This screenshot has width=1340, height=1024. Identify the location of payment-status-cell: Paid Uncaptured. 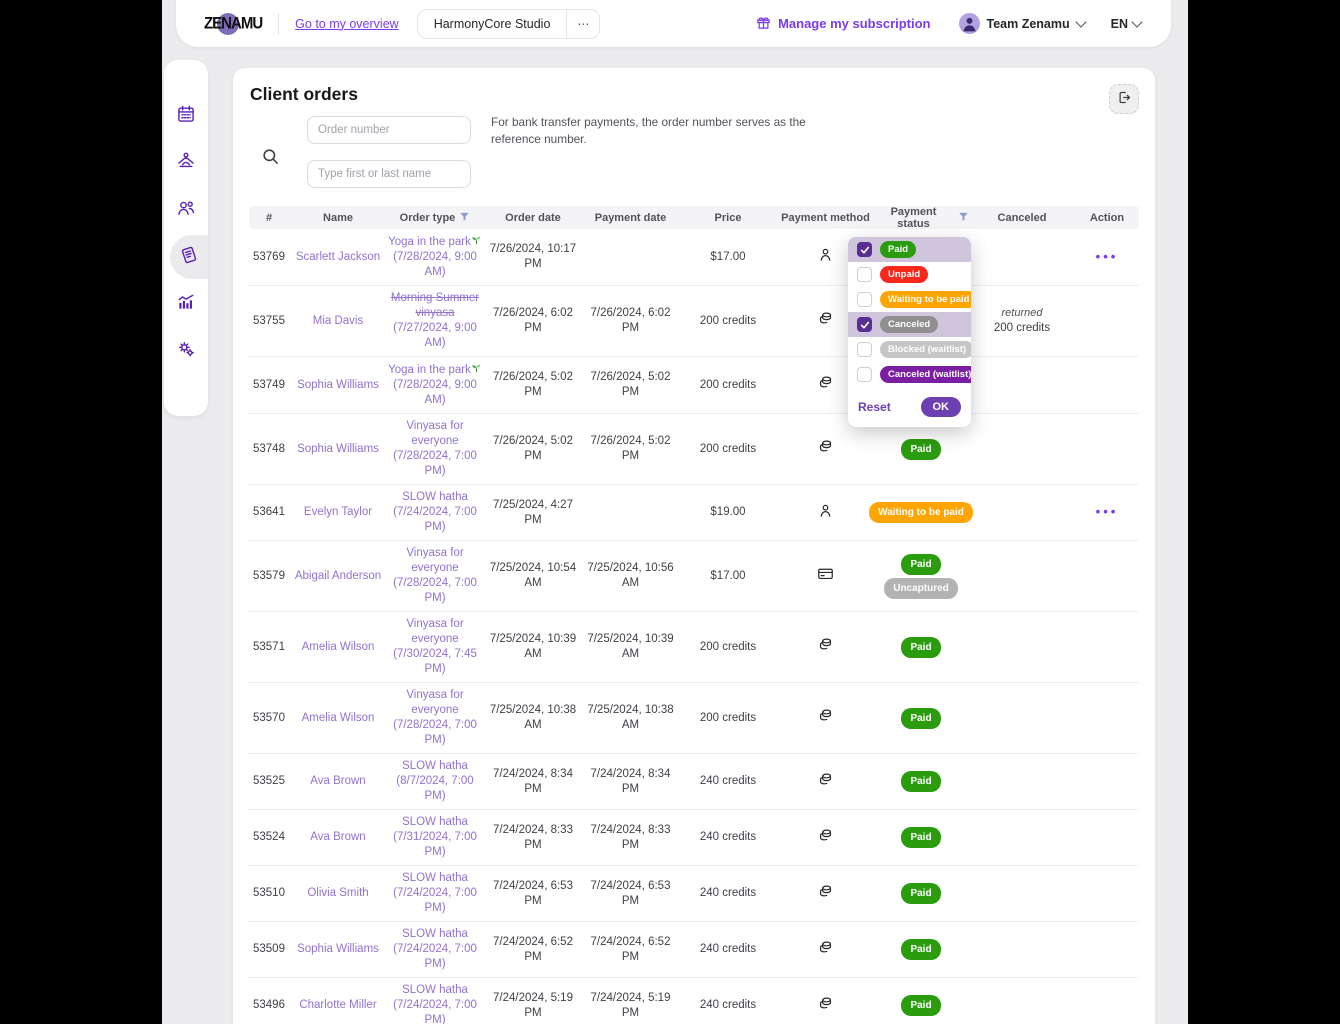
(921, 576).